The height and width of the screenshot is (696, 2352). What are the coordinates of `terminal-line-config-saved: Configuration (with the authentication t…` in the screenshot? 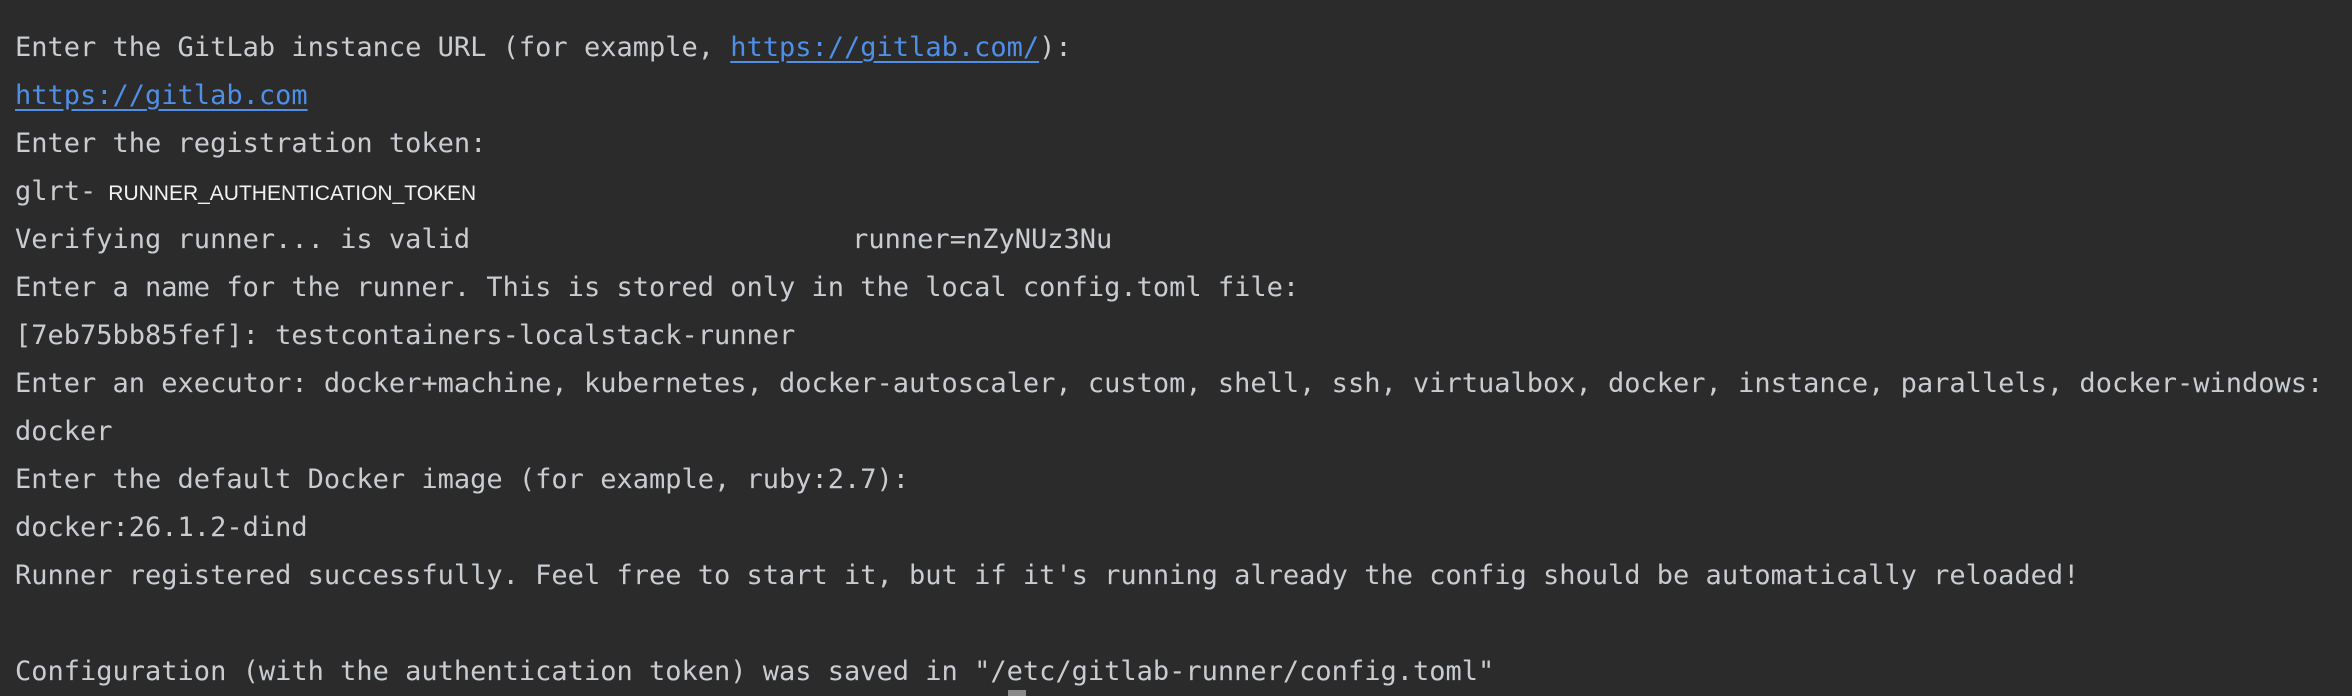 It's located at (755, 671).